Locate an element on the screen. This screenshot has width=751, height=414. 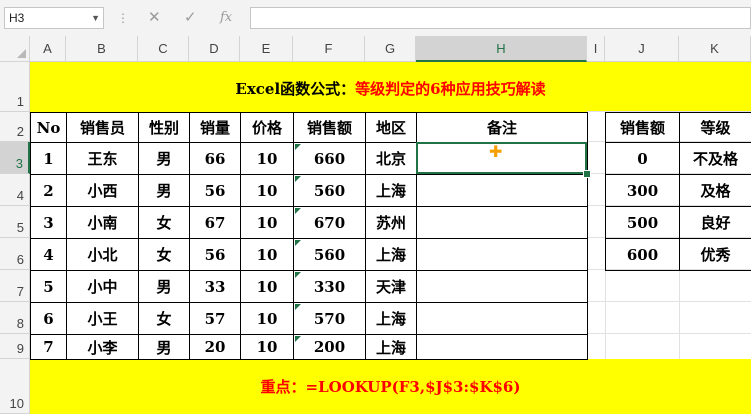
name-box: H3 ▼ is located at coordinates (54, 18).